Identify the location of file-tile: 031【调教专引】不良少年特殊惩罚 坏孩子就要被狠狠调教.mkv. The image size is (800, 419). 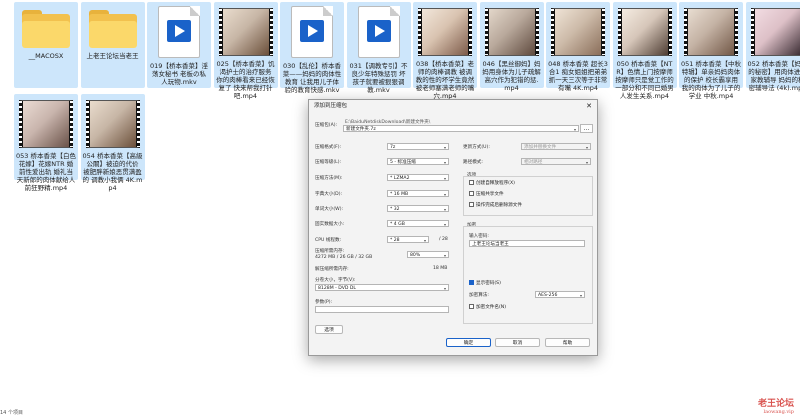
(378, 48).